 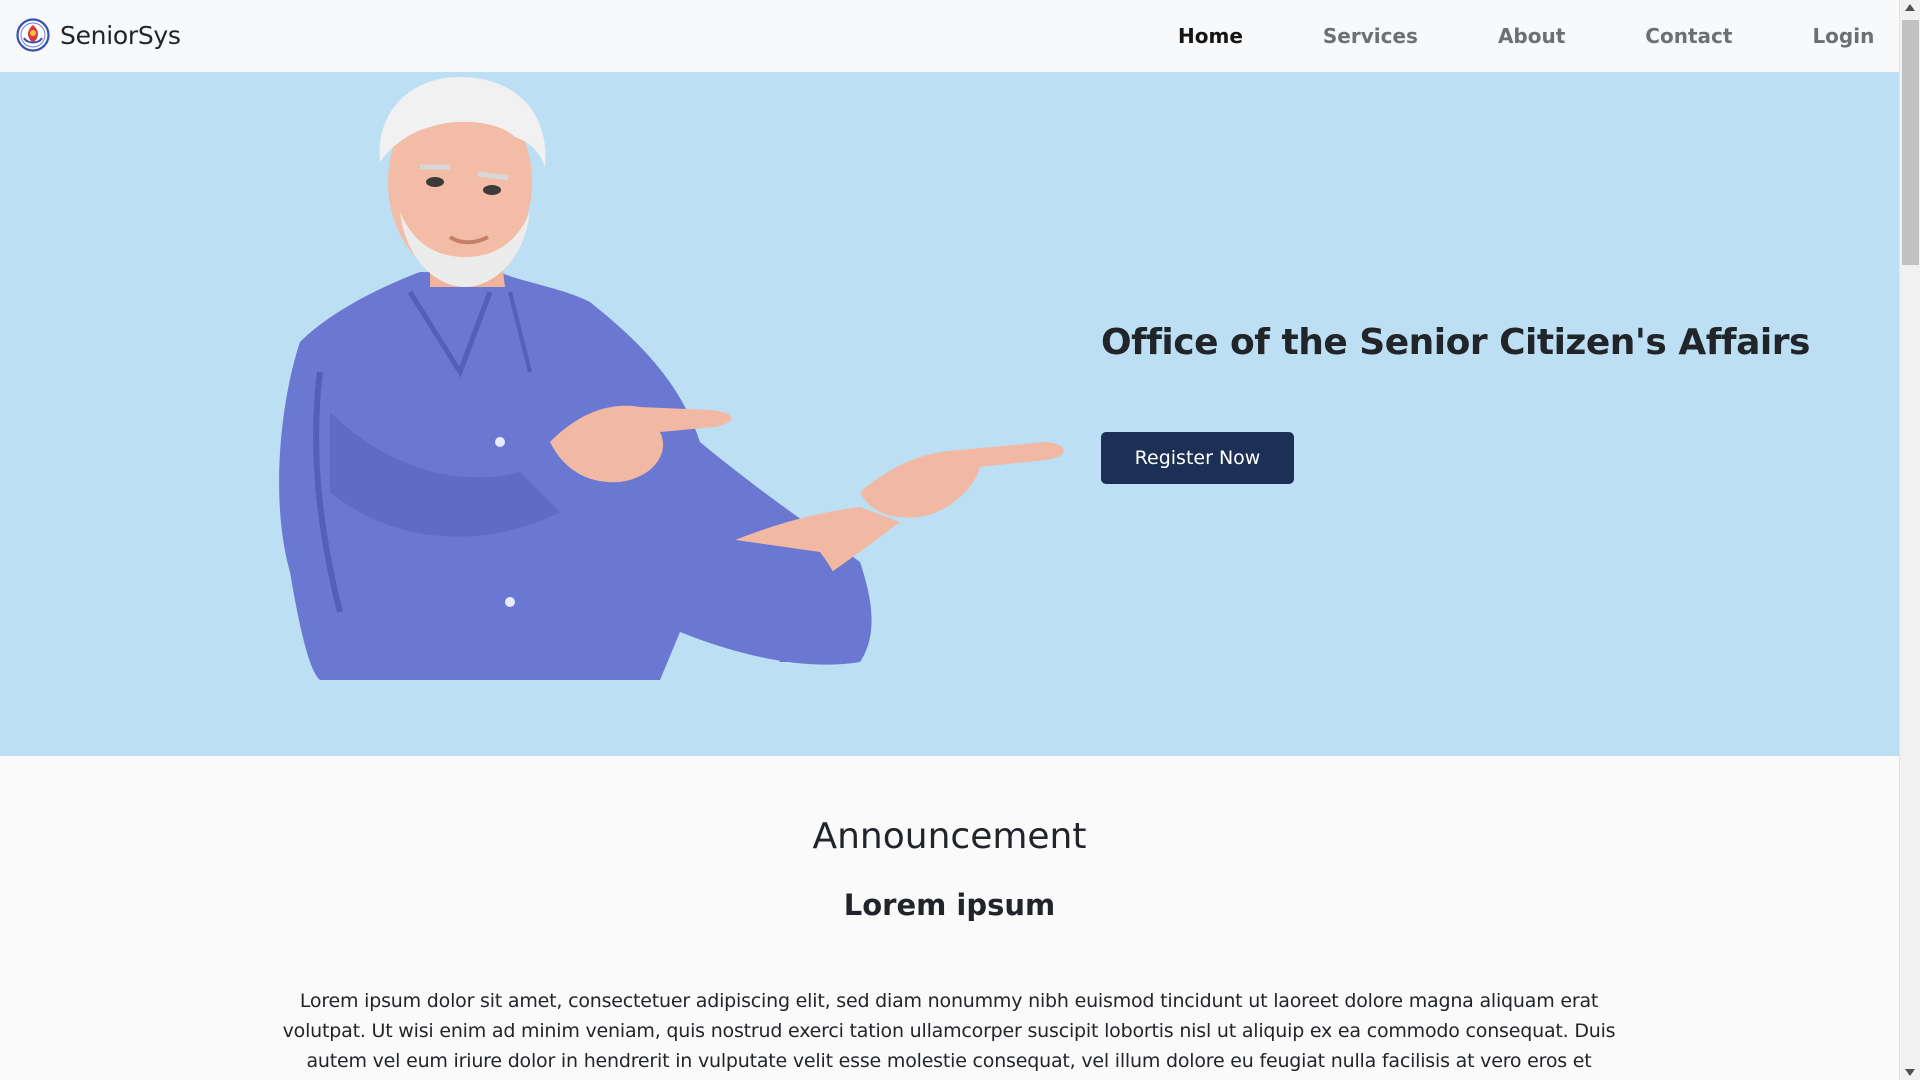 What do you see at coordinates (1455, 342) in the screenshot?
I see `hero-title: Office of the Senior Citizen's Affairs` at bounding box center [1455, 342].